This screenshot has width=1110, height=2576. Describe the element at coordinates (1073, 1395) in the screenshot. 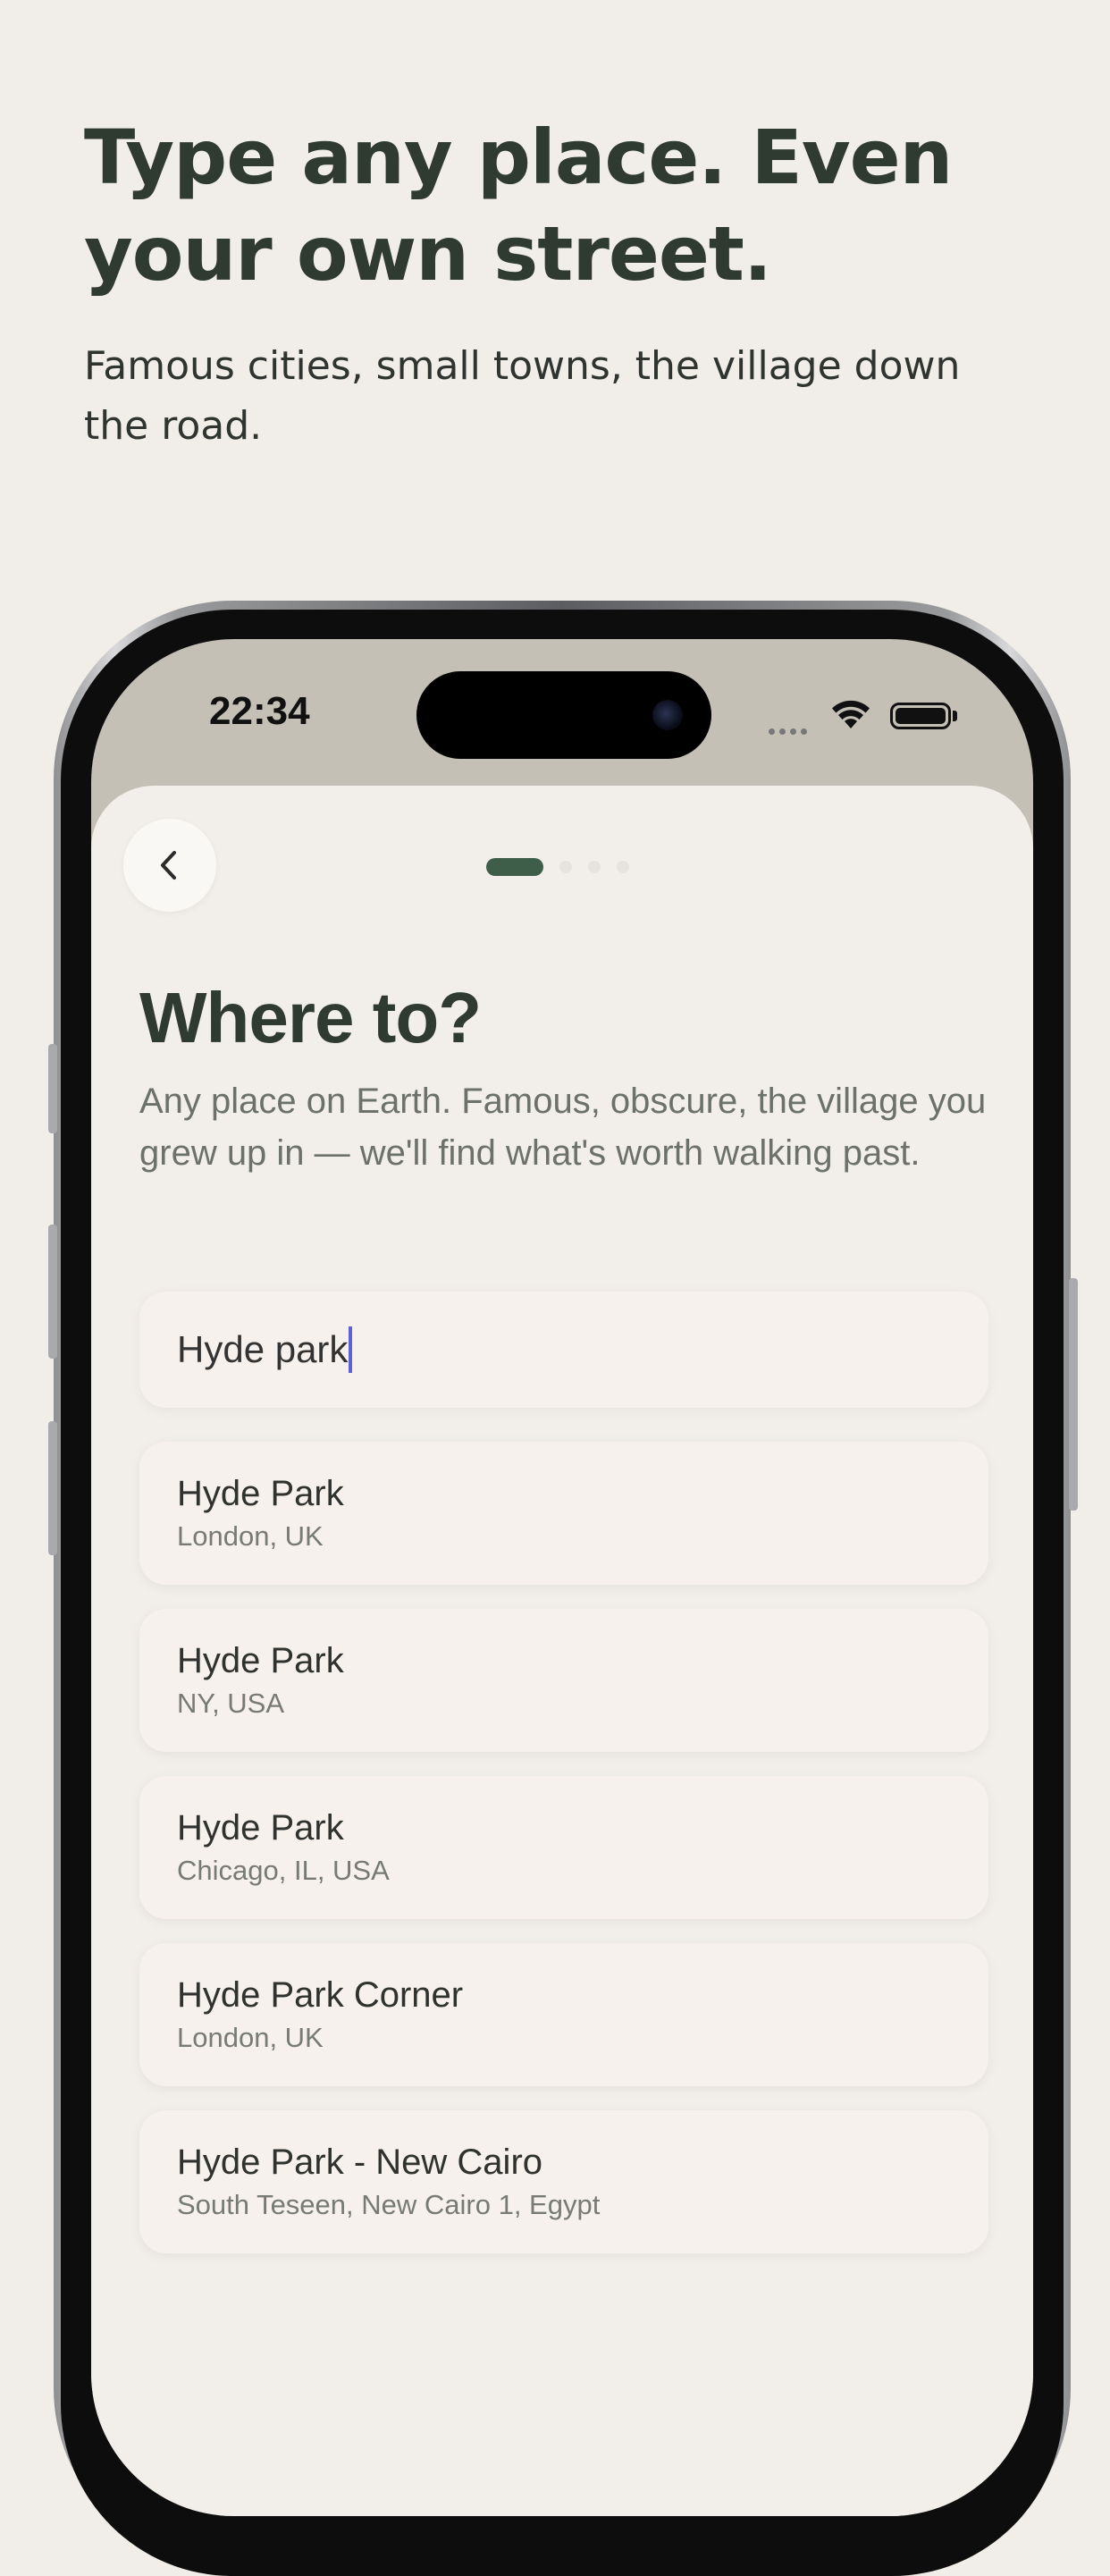

I see `phone-power-button` at that location.